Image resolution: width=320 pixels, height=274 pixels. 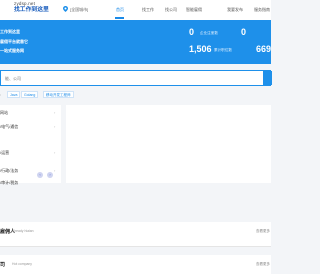 I want to click on section-subtitle: Already hiaian, so click(x=23, y=231).